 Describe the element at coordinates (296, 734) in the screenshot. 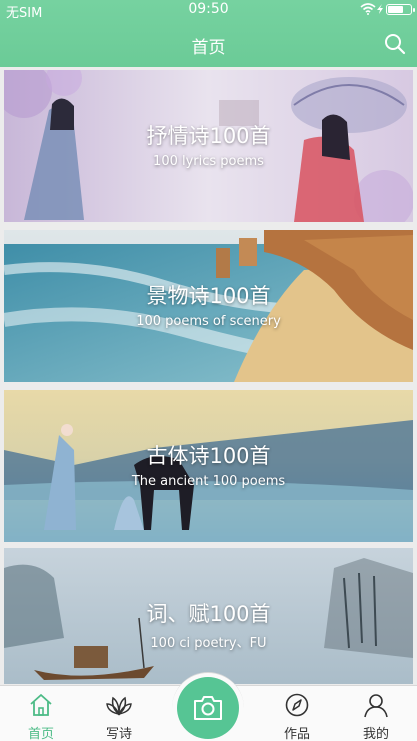

I see `tab-label: 作品` at that location.